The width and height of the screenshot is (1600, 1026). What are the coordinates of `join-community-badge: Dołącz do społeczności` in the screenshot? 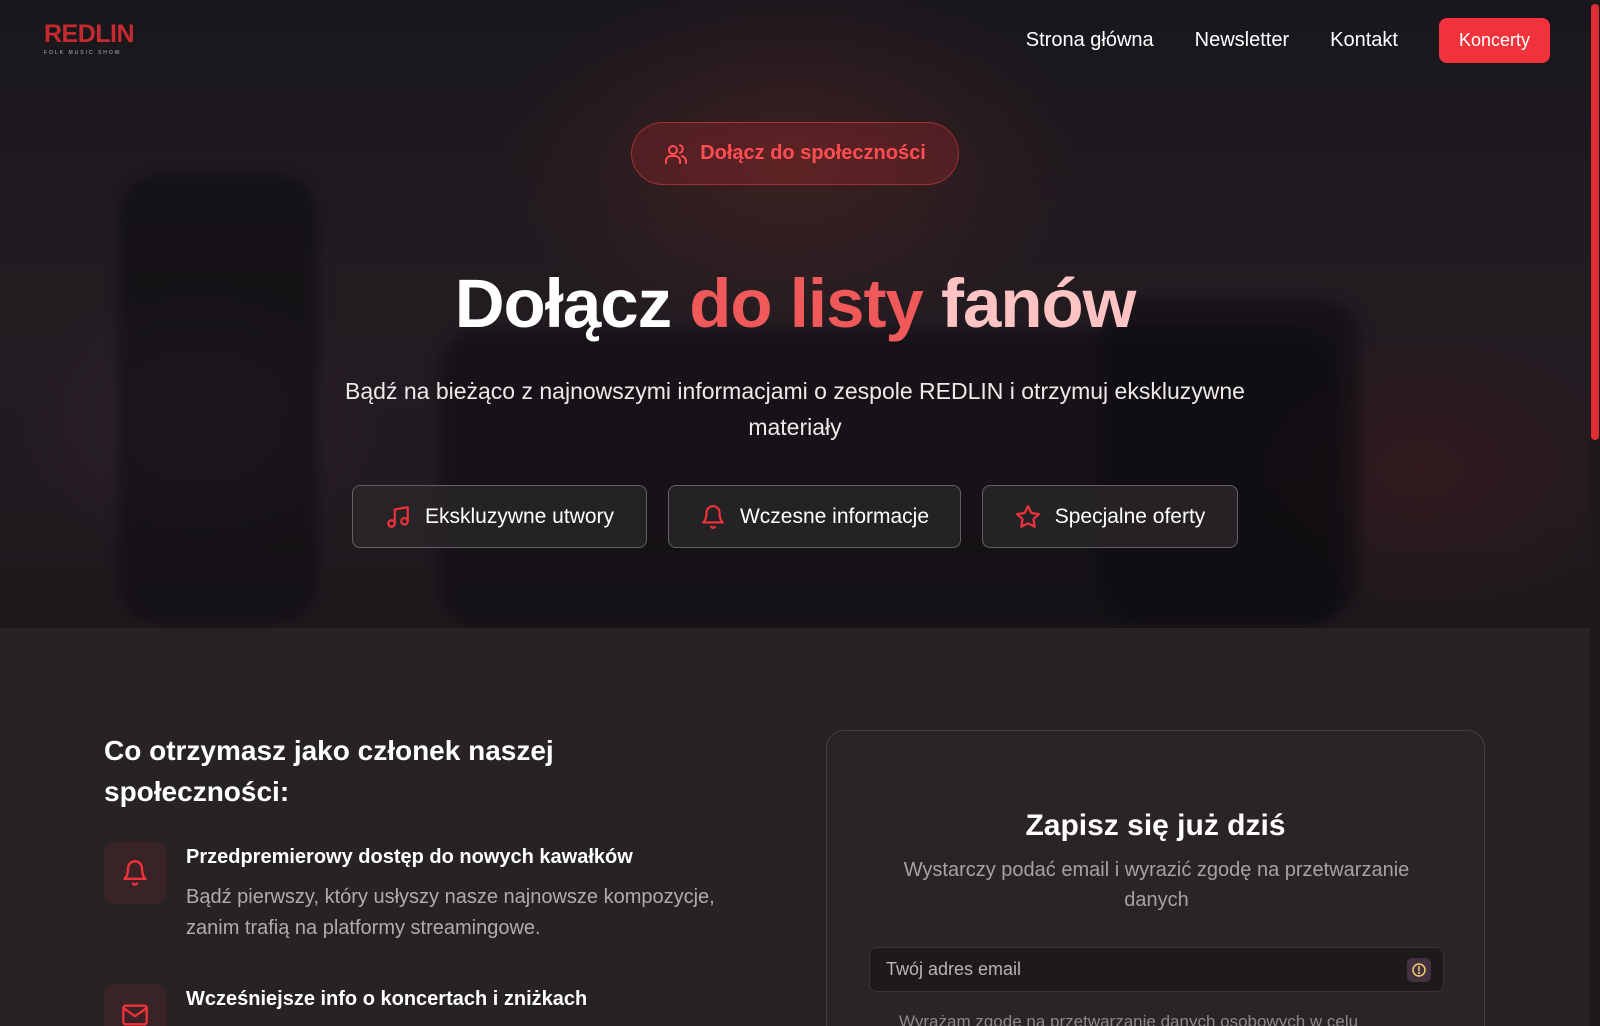 It's located at (795, 153).